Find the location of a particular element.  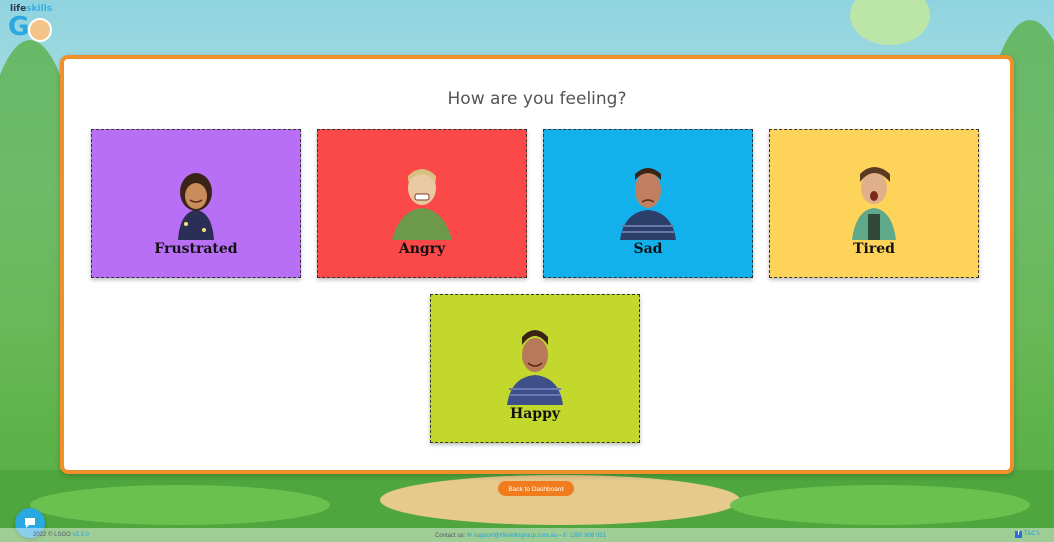

frustrated-character-icon is located at coordinates (196, 206).